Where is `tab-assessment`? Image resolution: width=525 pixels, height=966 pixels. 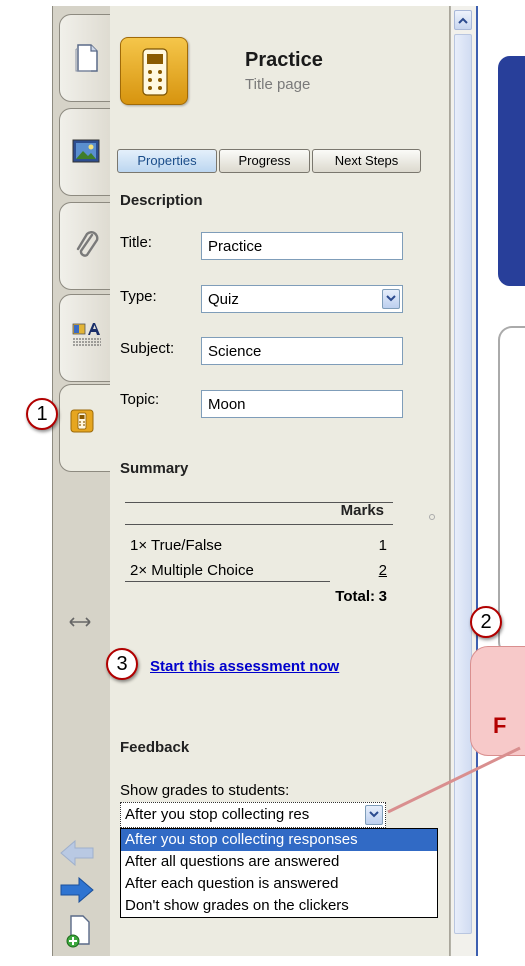 tab-assessment is located at coordinates (87, 428).